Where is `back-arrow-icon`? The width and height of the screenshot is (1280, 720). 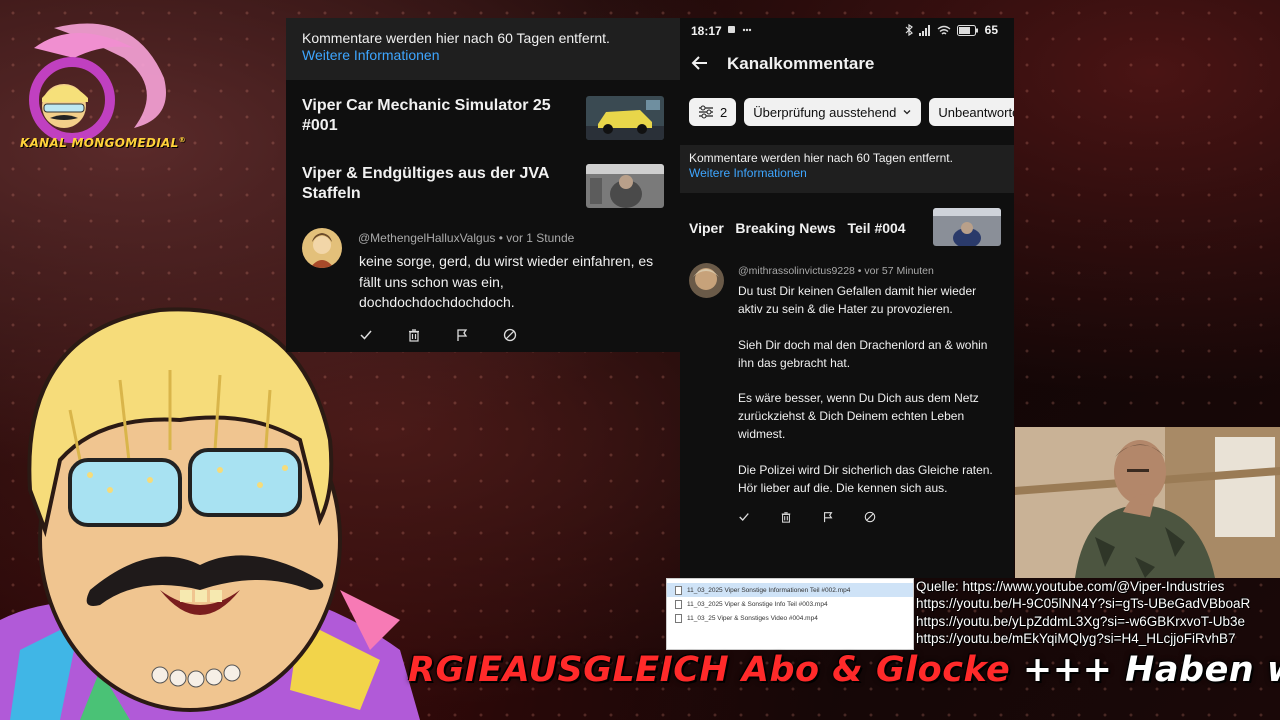 back-arrow-icon is located at coordinates (701, 63).